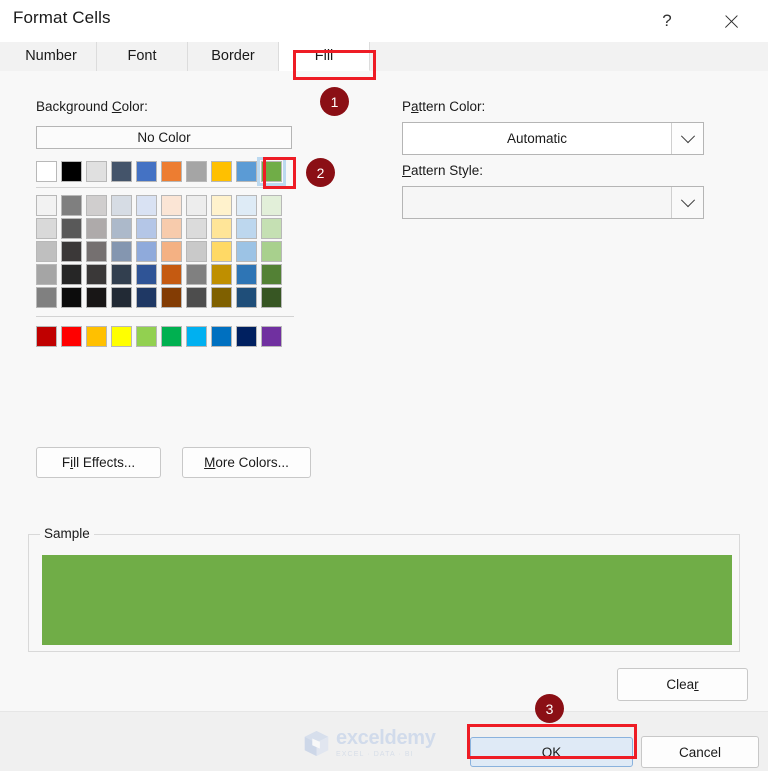 Image resolution: width=768 pixels, height=771 pixels. What do you see at coordinates (731, 21) in the screenshot?
I see `close-button` at bounding box center [731, 21].